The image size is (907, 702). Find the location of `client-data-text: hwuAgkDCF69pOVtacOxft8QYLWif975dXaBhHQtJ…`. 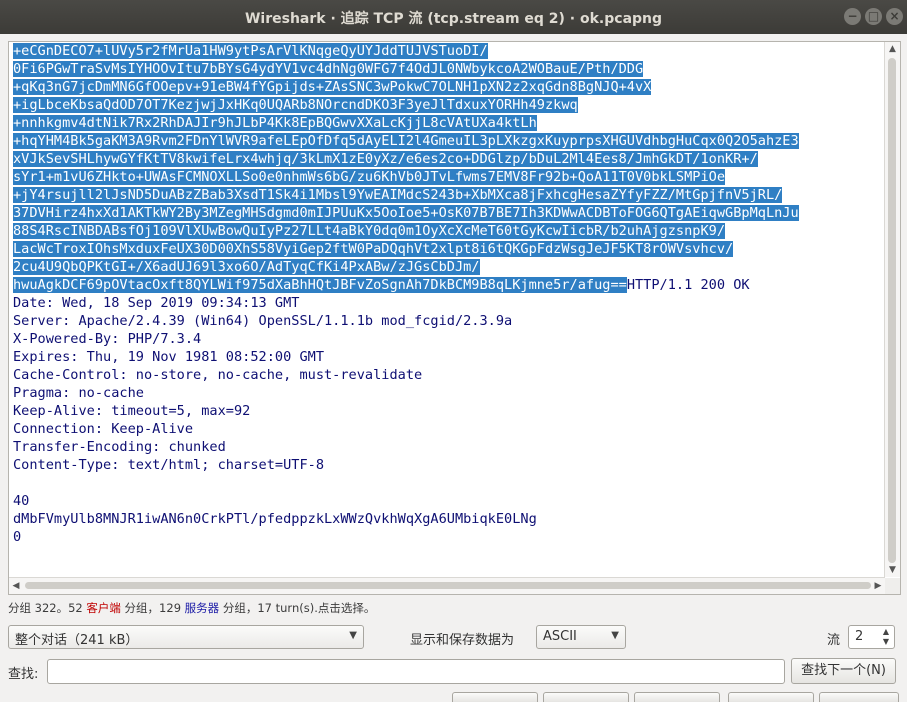

client-data-text: hwuAgkDCF69pOVtacOxft8QYLWif975dXaBhHQtJ… is located at coordinates (320, 285).